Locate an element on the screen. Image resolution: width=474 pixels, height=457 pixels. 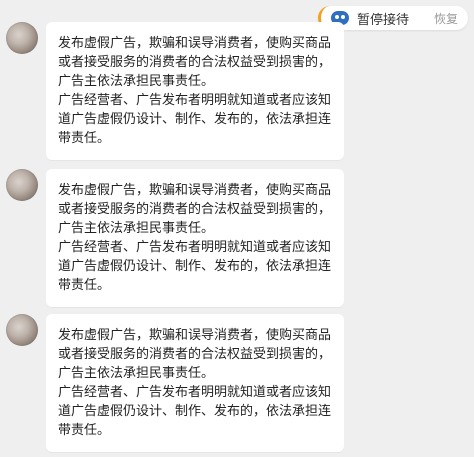
status-label: 暂停接待 is located at coordinates (383, 20).